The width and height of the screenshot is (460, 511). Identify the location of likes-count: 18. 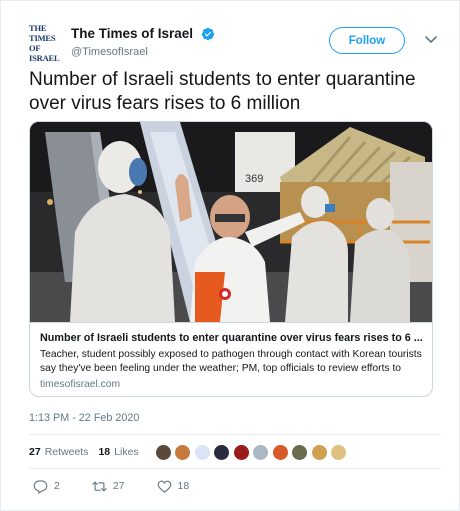
(104, 452).